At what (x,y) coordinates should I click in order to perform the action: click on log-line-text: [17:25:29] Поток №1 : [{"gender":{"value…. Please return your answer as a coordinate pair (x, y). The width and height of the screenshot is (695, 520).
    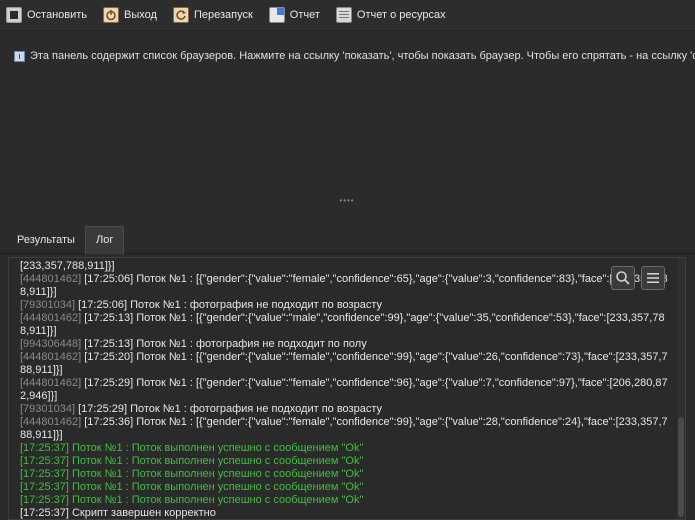
    Looking at the image, I should click on (344, 389).